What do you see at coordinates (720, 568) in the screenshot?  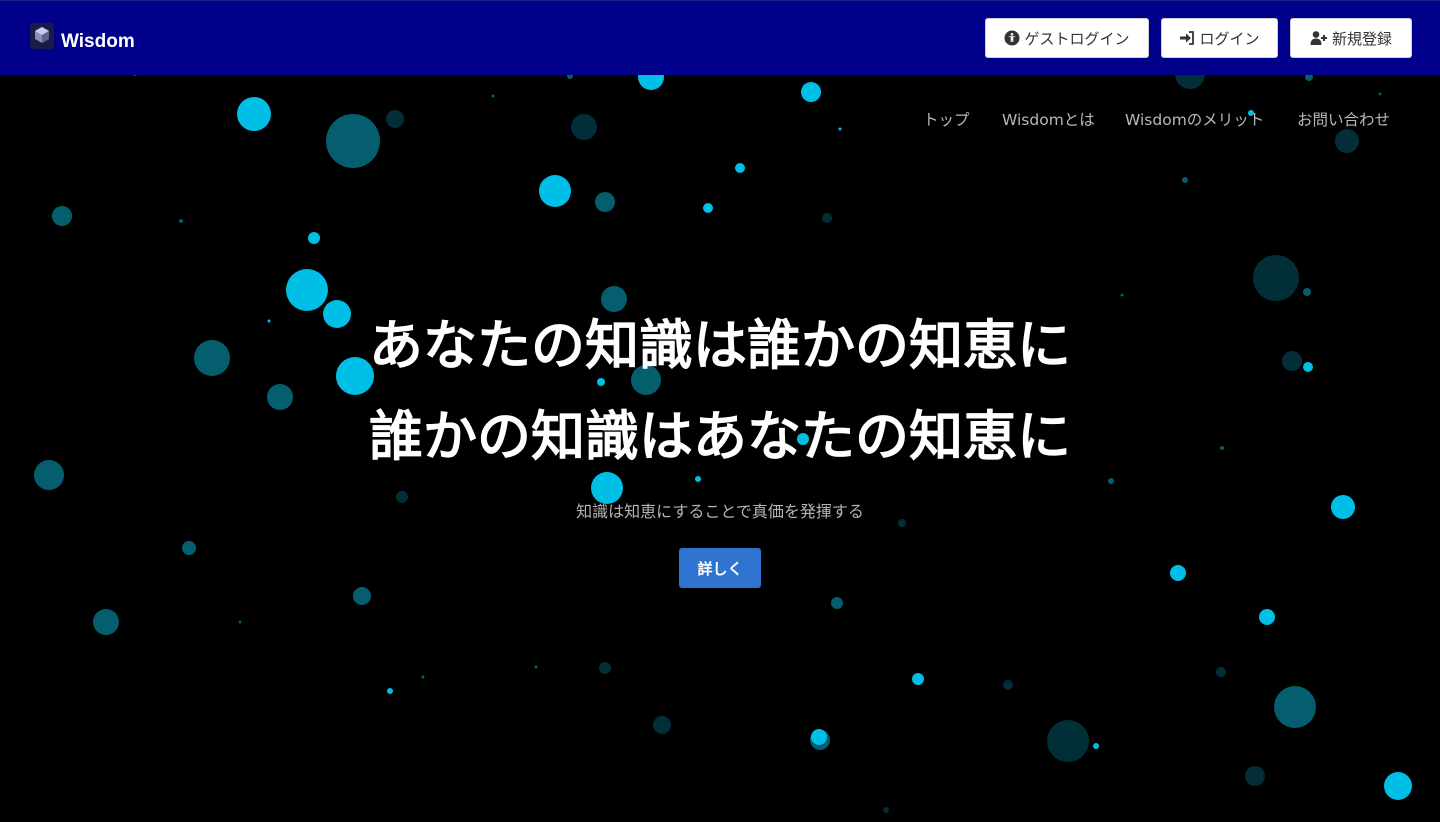 I see `details-button: 詳しく` at bounding box center [720, 568].